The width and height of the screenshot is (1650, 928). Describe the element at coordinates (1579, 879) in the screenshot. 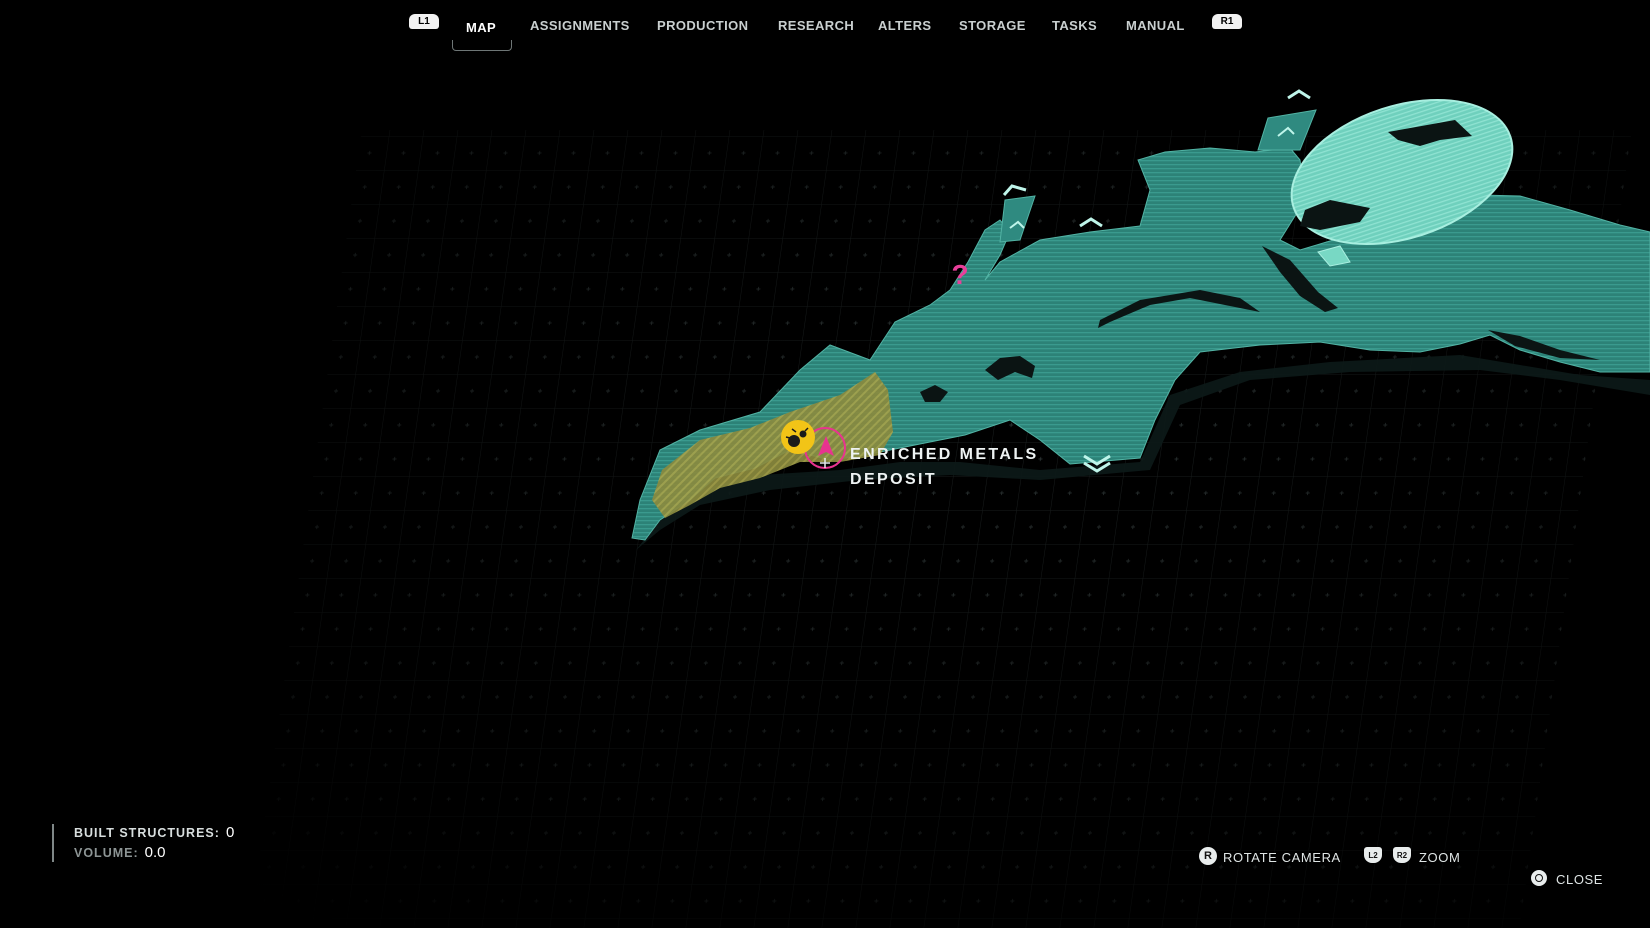

I see `close-hint: CLOSE` at that location.